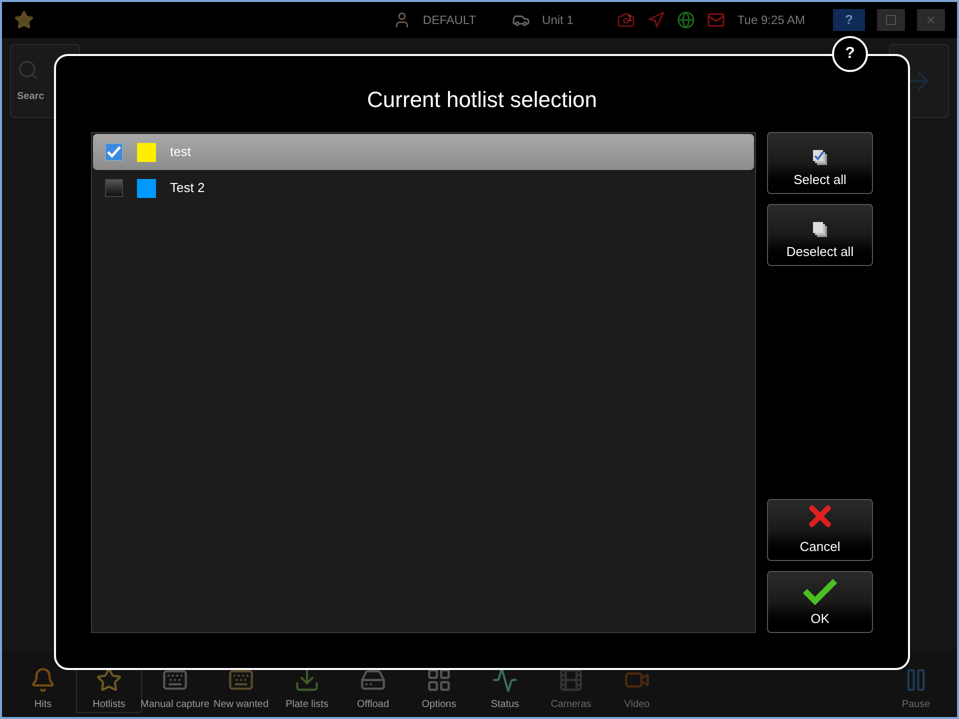  I want to click on search-icon, so click(28, 69).